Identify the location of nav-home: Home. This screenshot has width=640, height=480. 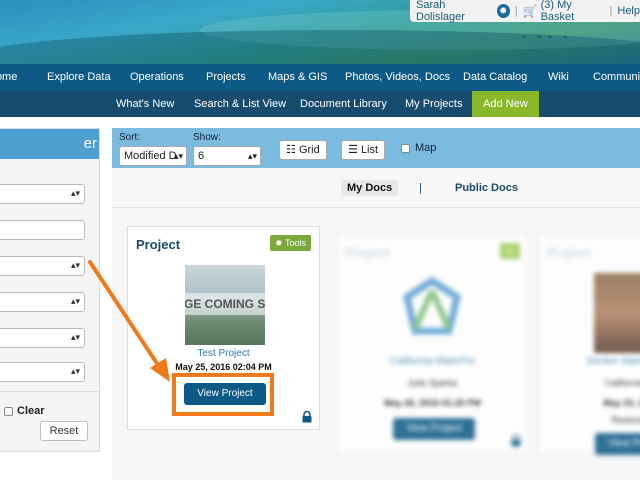
(8, 77).